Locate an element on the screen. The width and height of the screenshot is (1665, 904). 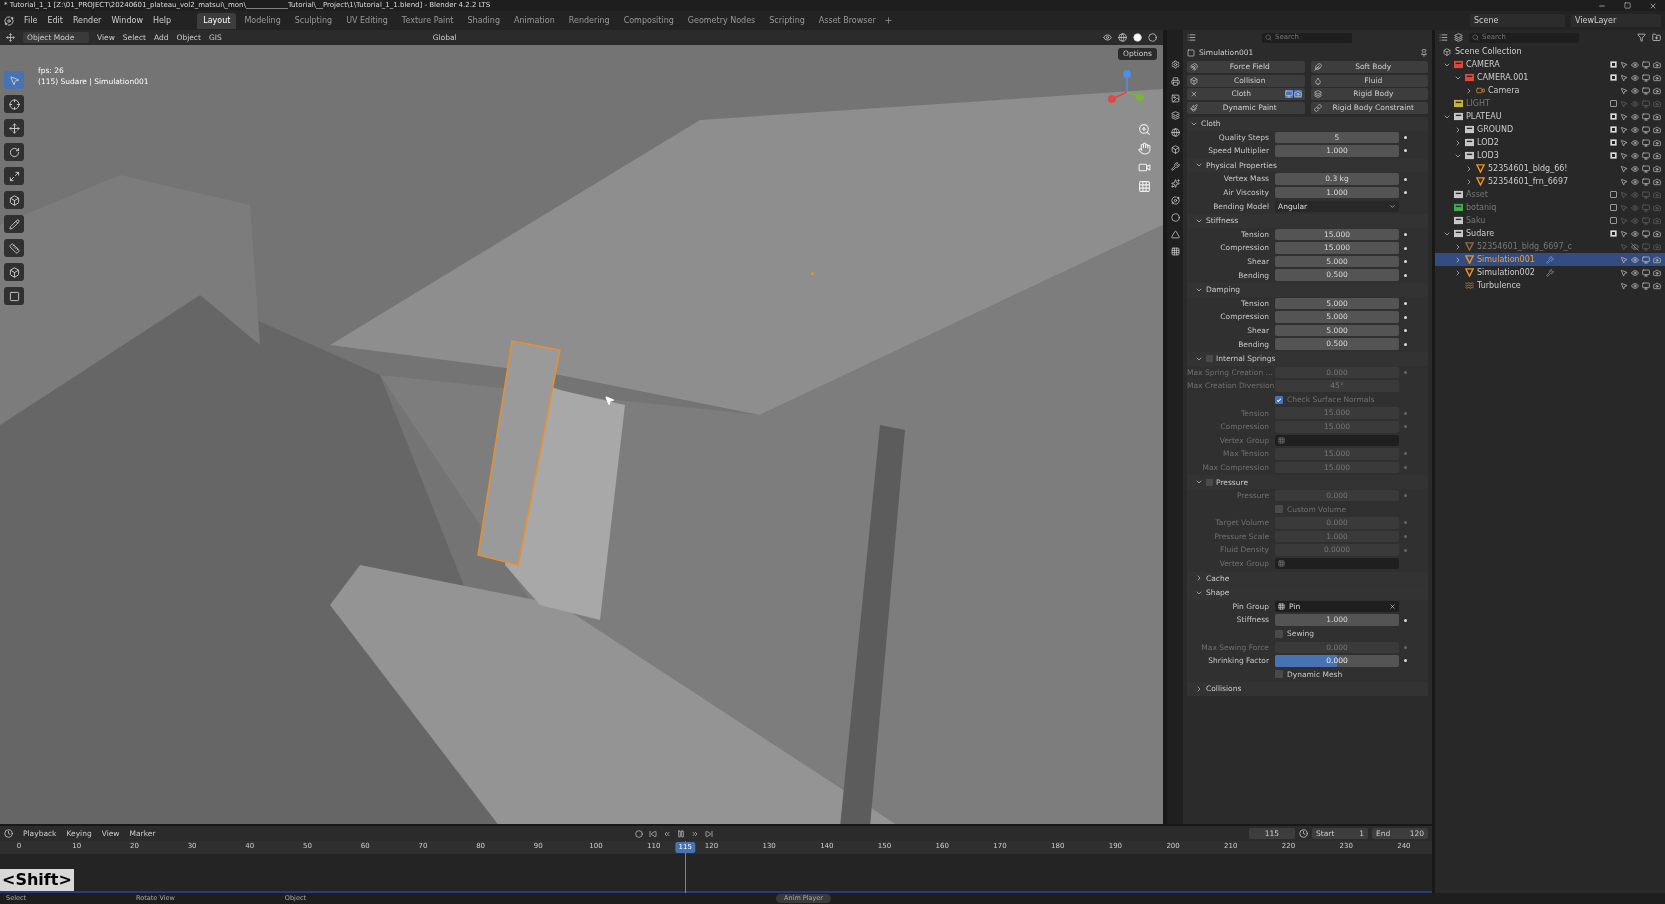
workspace-tab: Rendering is located at coordinates (589, 20).